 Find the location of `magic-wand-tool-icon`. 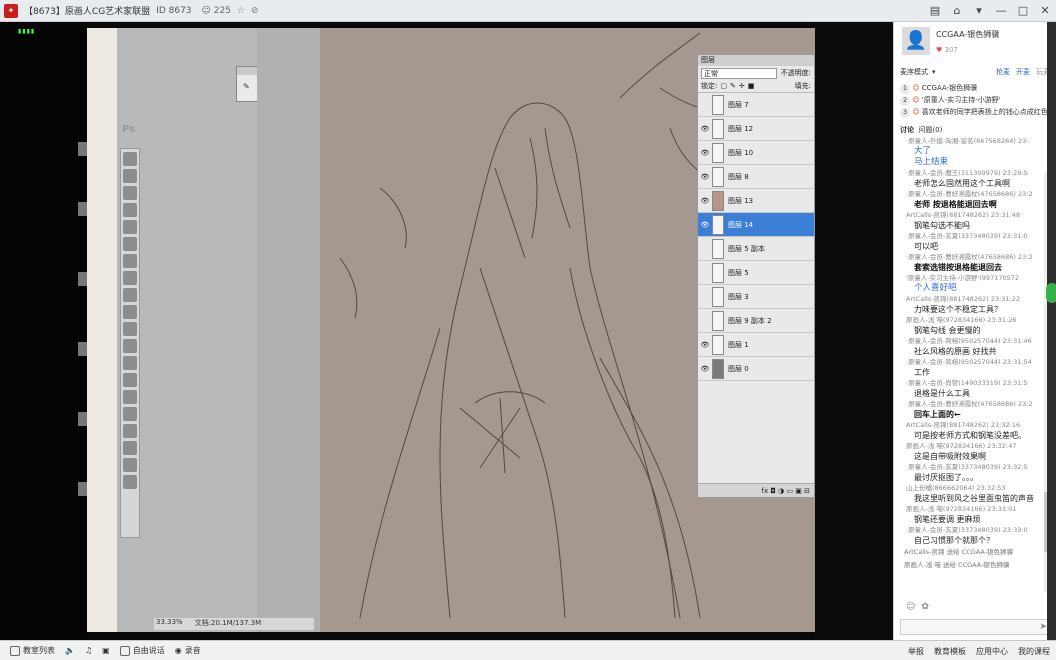

magic-wand-tool-icon is located at coordinates (130, 210).